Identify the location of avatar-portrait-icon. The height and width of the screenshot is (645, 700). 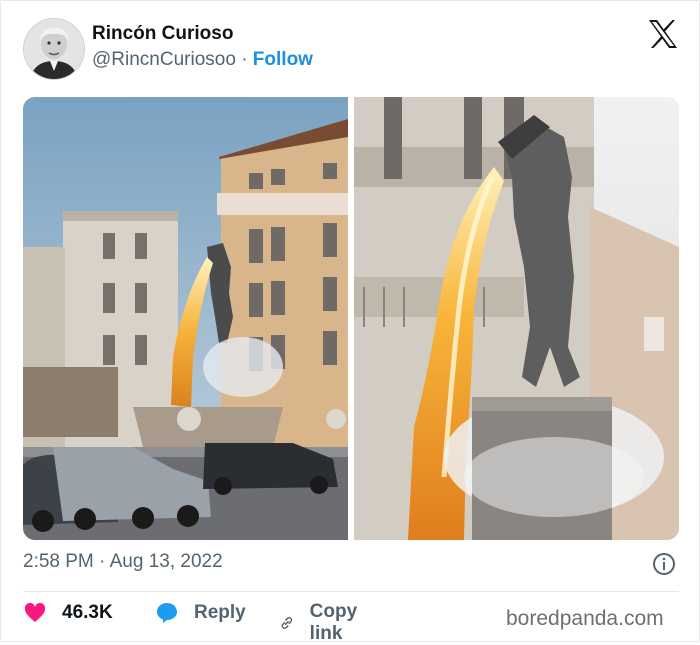
(54, 49).